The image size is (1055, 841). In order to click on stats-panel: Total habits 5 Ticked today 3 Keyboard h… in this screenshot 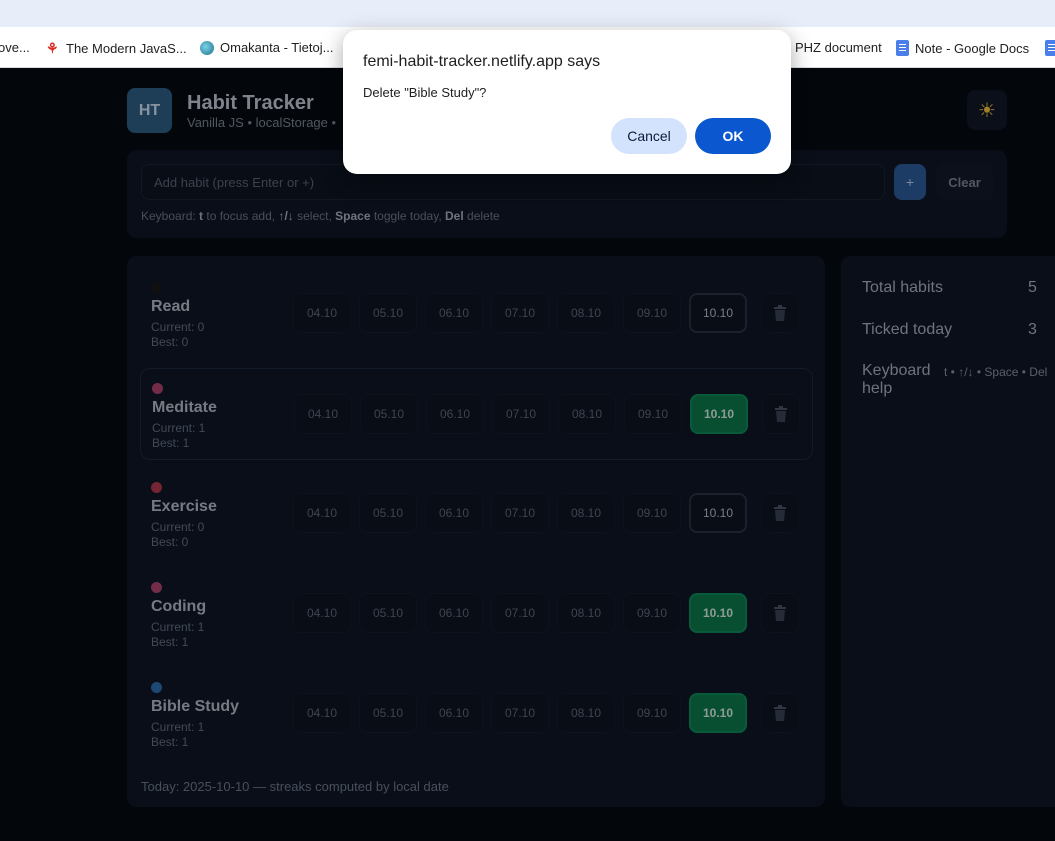, I will do `click(948, 531)`.